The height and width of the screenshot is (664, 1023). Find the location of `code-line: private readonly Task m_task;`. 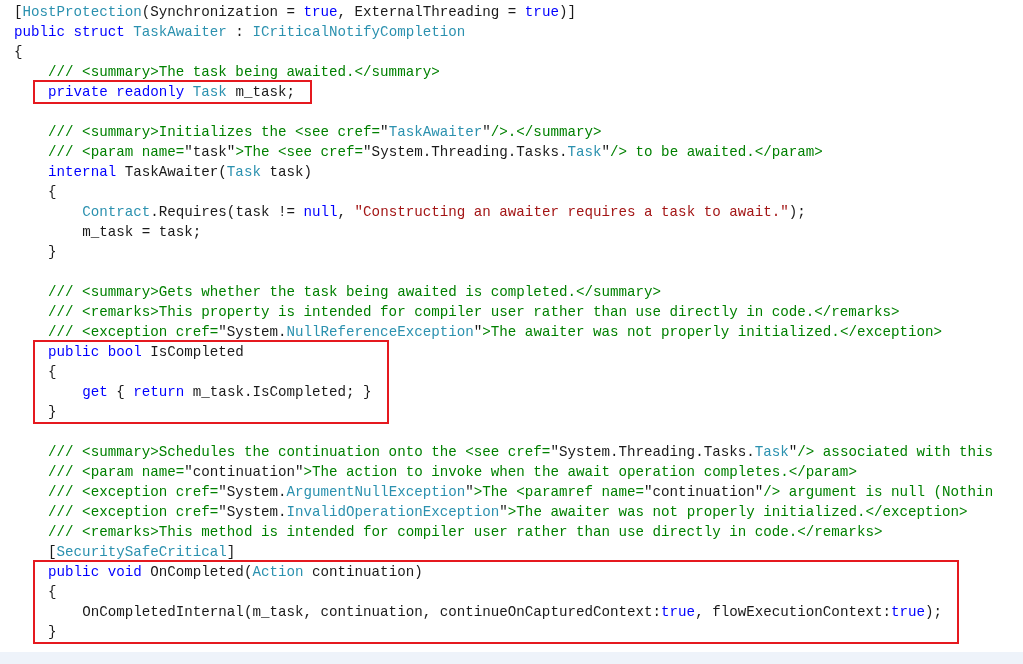

code-line: private readonly Task m_task; is located at coordinates (171, 92).